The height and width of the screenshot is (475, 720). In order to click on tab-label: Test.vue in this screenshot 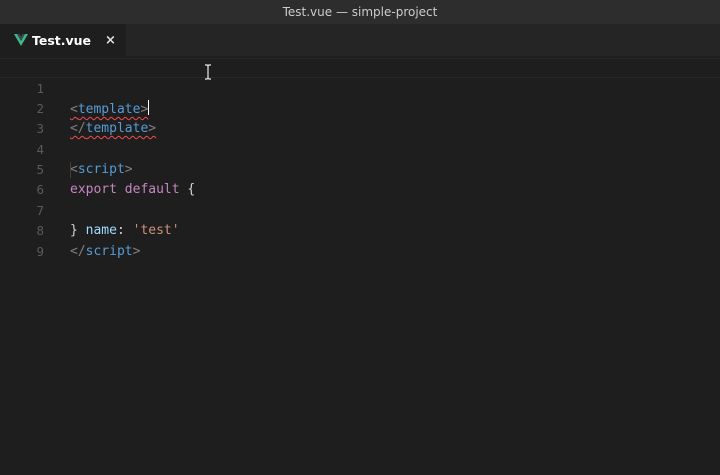, I will do `click(62, 40)`.